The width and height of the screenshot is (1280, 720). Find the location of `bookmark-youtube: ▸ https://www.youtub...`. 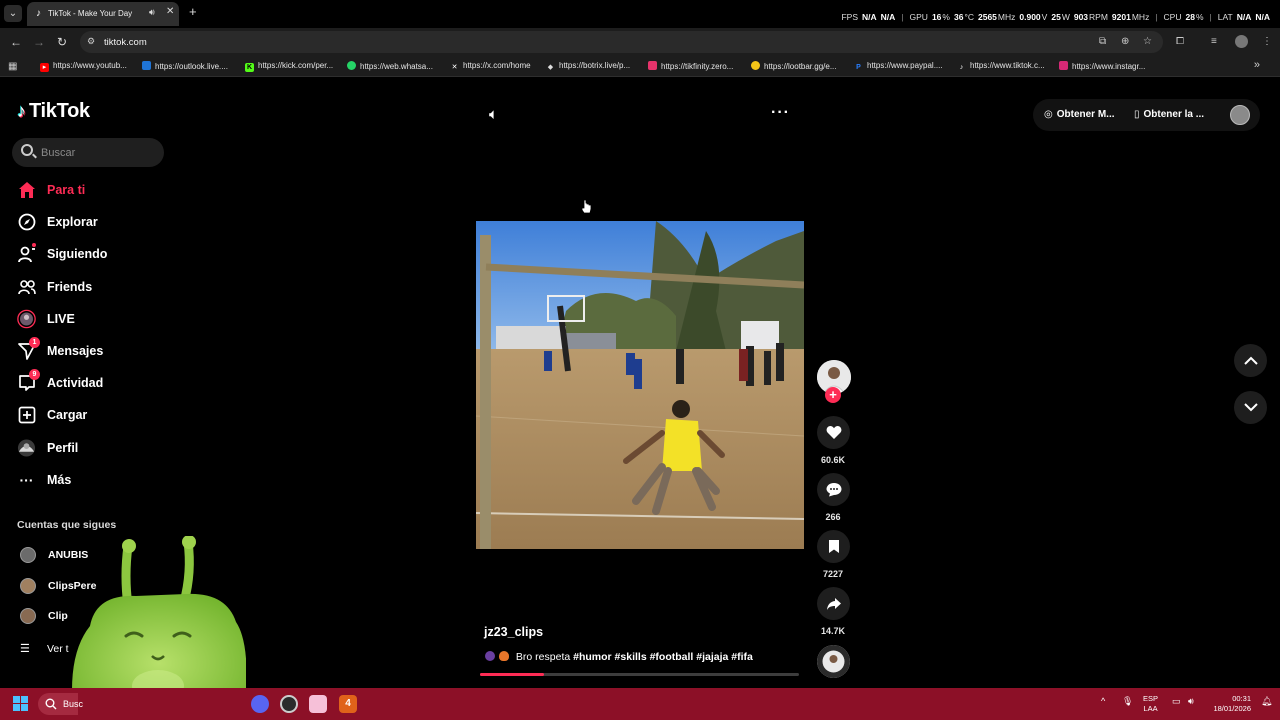

bookmark-youtube: ▸ https://www.youtub... is located at coordinates (83, 66).